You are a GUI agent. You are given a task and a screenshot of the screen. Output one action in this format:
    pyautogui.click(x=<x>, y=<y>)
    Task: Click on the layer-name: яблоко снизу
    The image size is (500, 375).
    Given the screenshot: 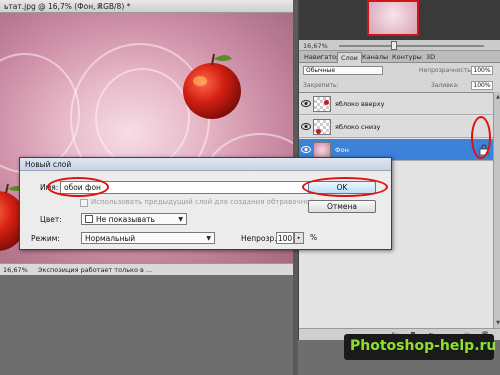 What is the action you would take?
    pyautogui.click(x=358, y=127)
    